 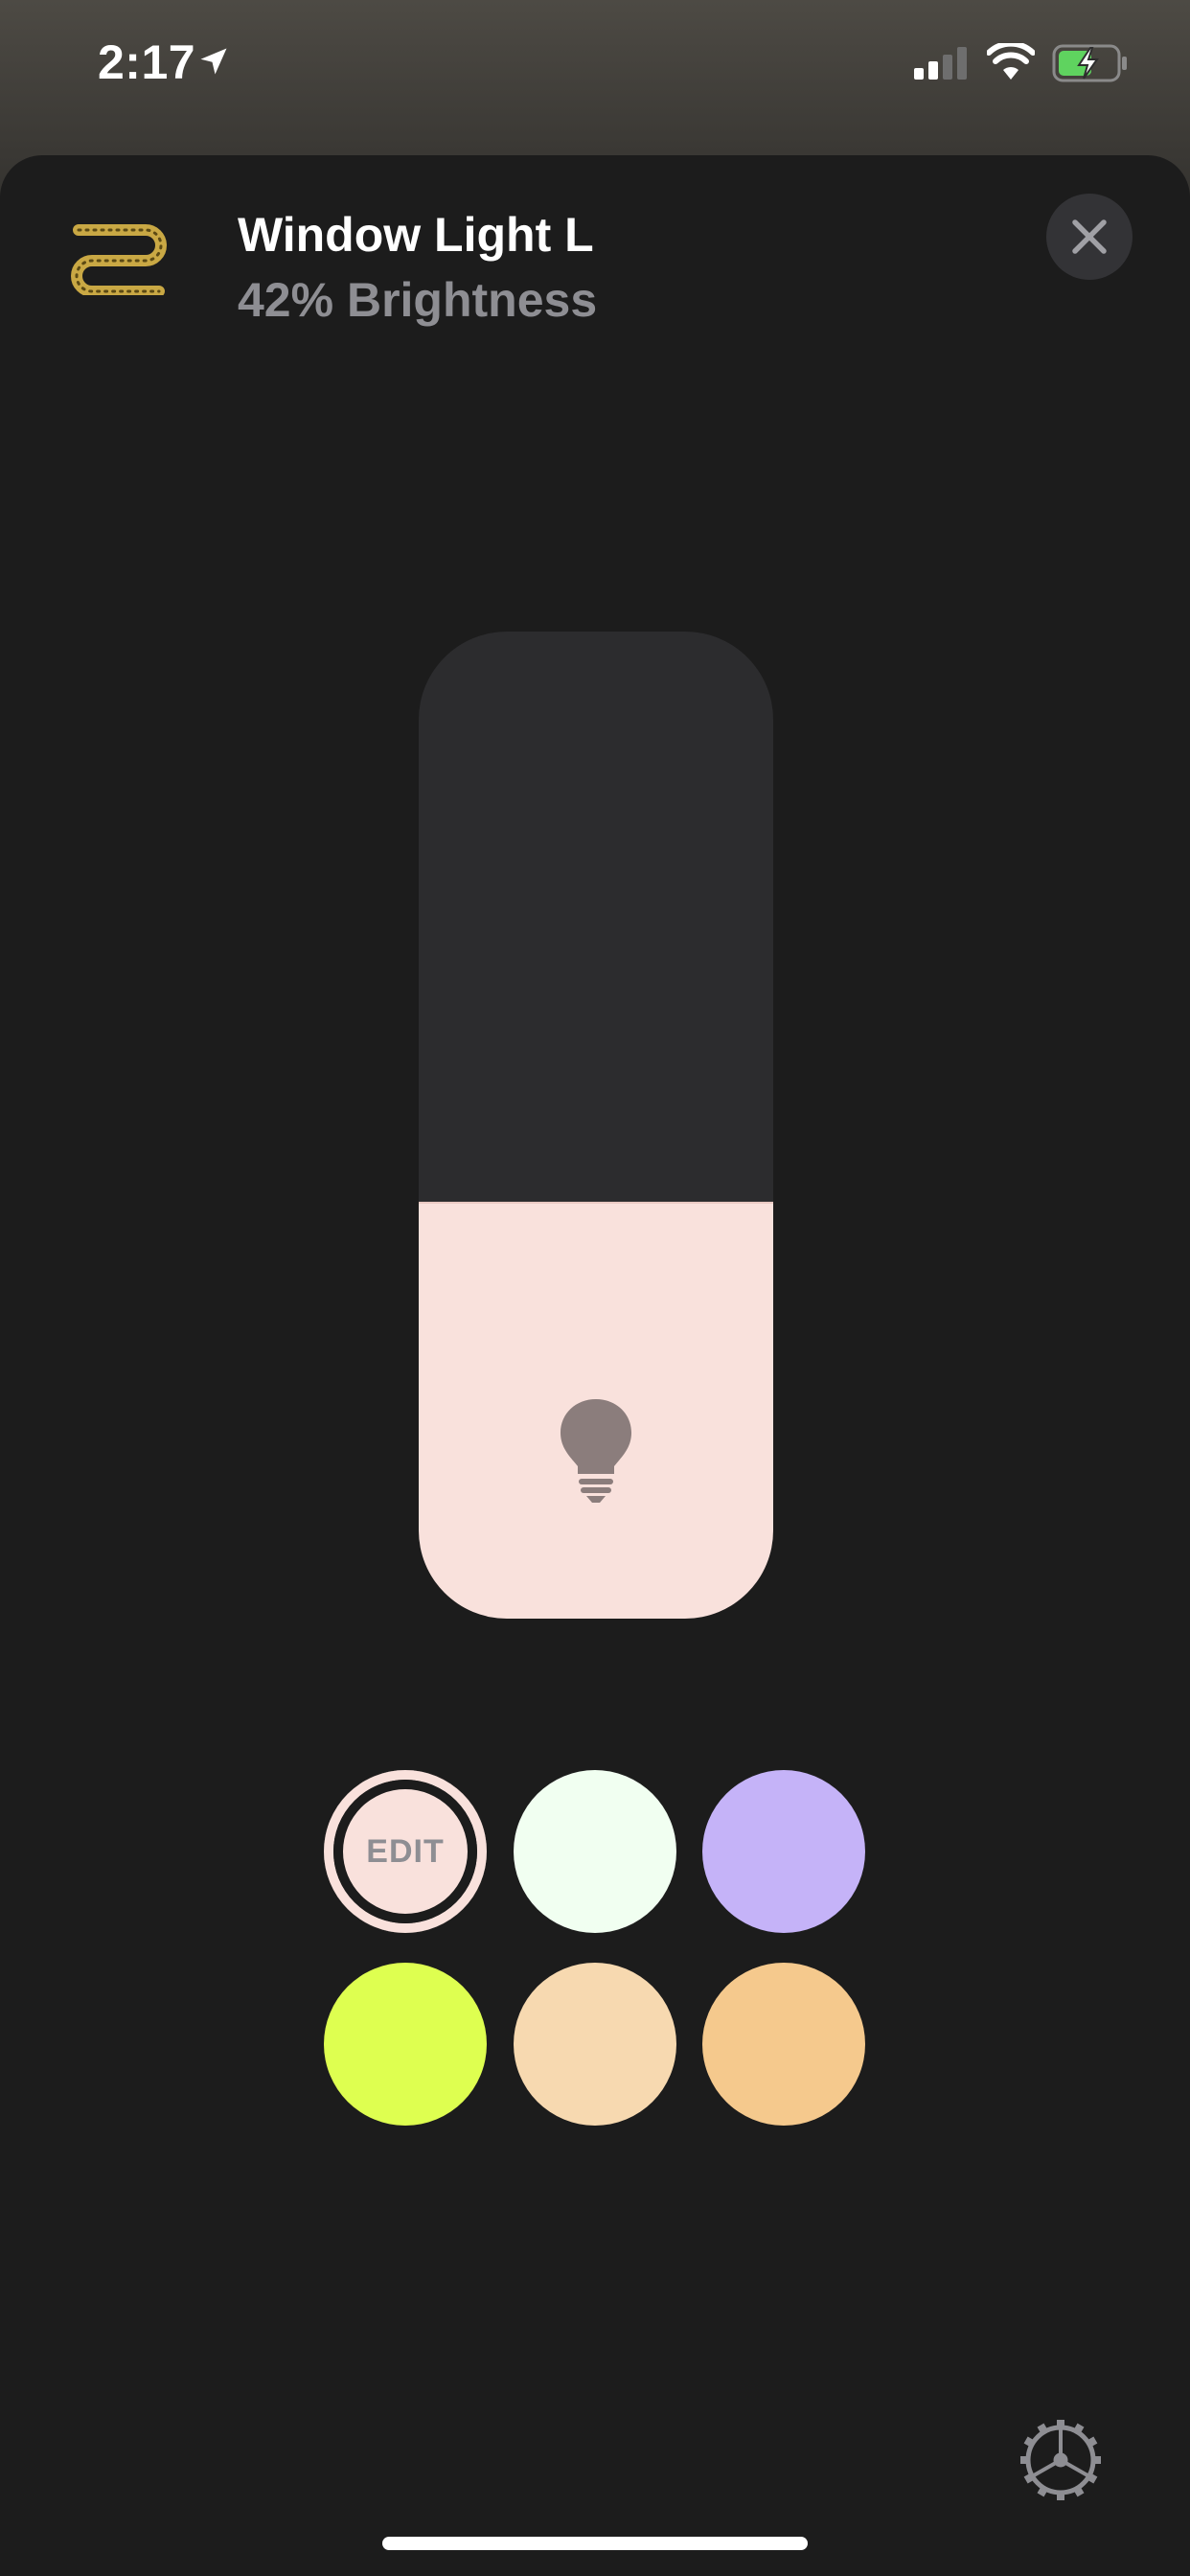 I want to click on close-button, so click(x=1090, y=237).